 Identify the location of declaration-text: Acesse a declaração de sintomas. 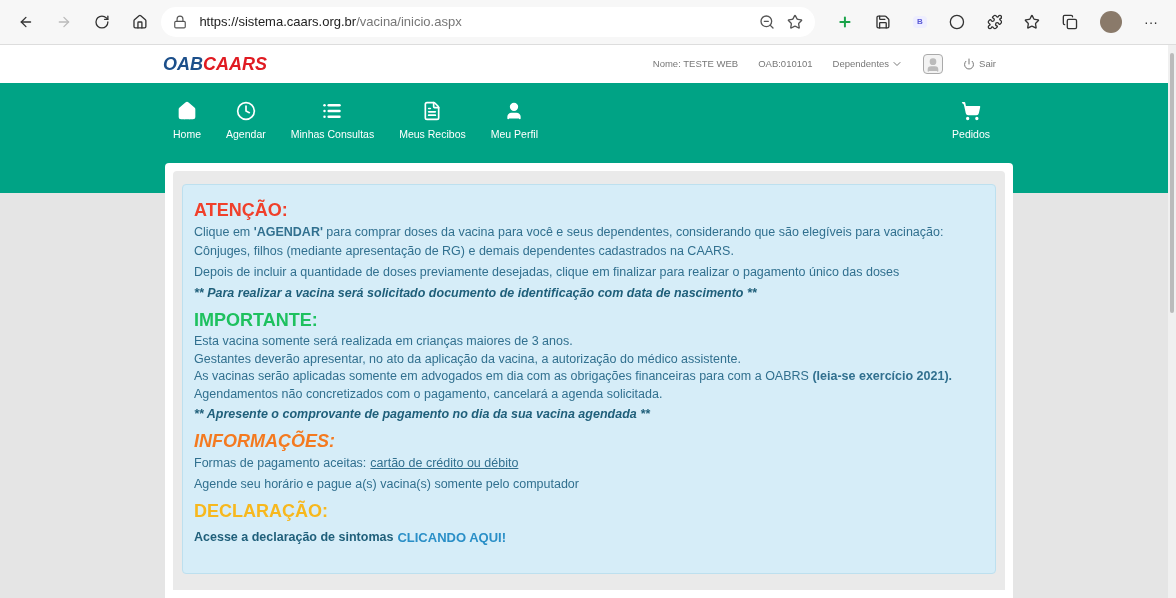
(294, 537).